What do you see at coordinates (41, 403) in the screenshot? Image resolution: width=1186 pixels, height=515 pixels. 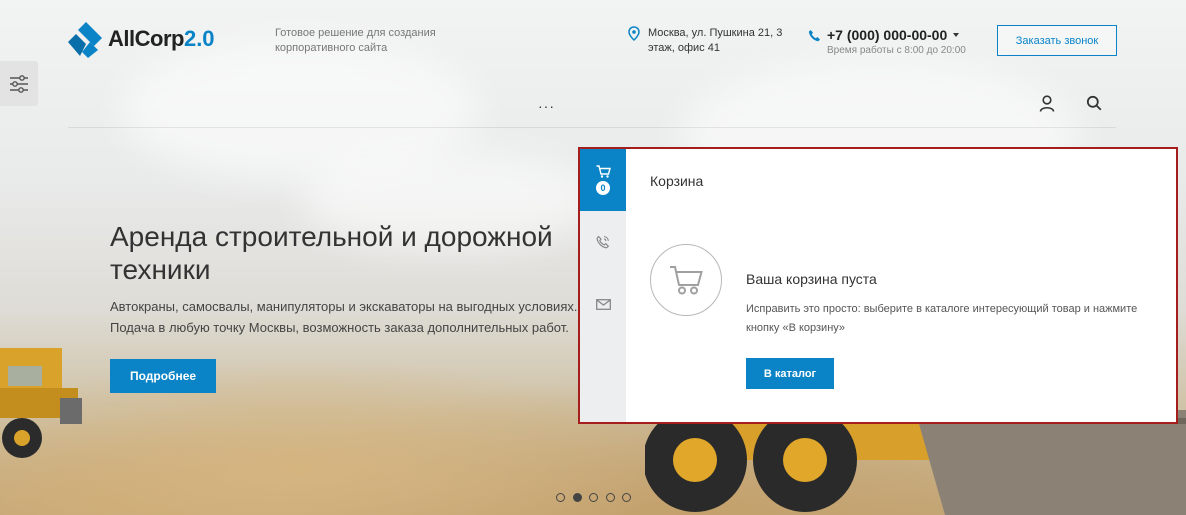 I see `dump-truck-image` at bounding box center [41, 403].